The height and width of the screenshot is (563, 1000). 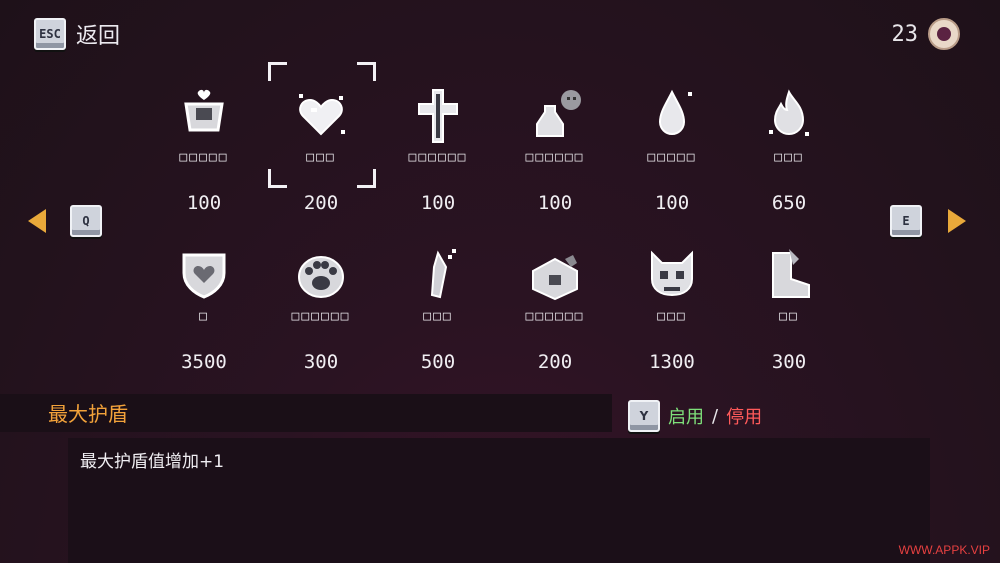 I want to click on prev-page-arrow-icon, so click(x=37, y=221).